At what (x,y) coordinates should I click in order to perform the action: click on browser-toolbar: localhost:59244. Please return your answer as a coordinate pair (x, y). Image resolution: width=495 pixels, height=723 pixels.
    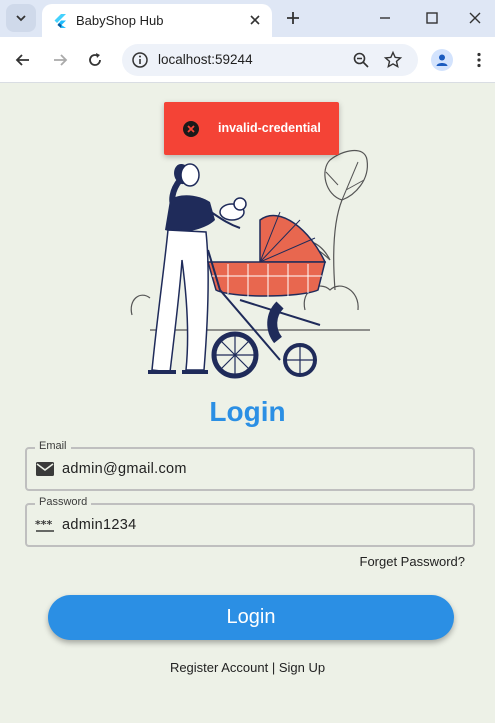
    Looking at the image, I should click on (247, 60).